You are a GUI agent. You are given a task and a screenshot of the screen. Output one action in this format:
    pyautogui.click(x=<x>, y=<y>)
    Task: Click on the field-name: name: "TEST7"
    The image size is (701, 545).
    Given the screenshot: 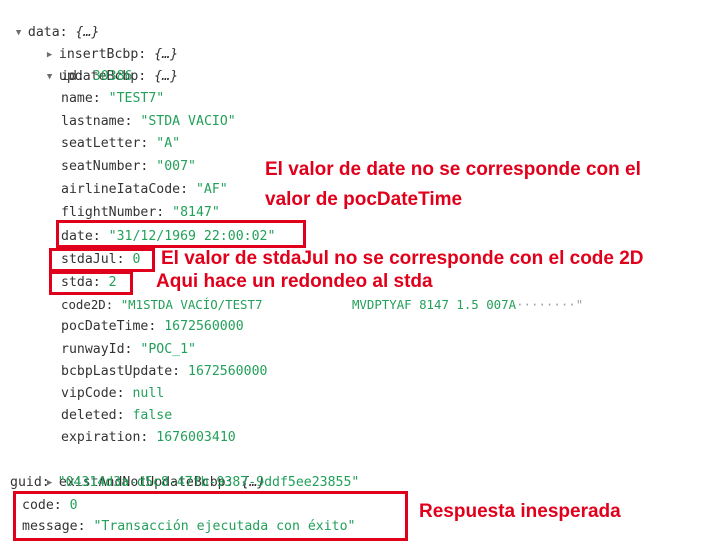 What is the action you would take?
    pyautogui.click(x=113, y=98)
    